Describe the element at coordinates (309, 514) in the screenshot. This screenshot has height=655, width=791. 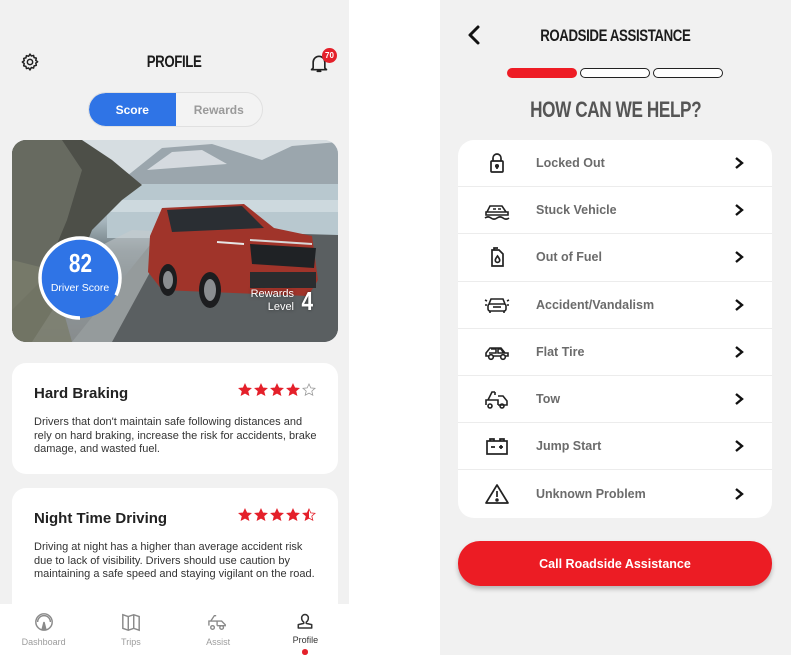
I see `star-half-icon` at that location.